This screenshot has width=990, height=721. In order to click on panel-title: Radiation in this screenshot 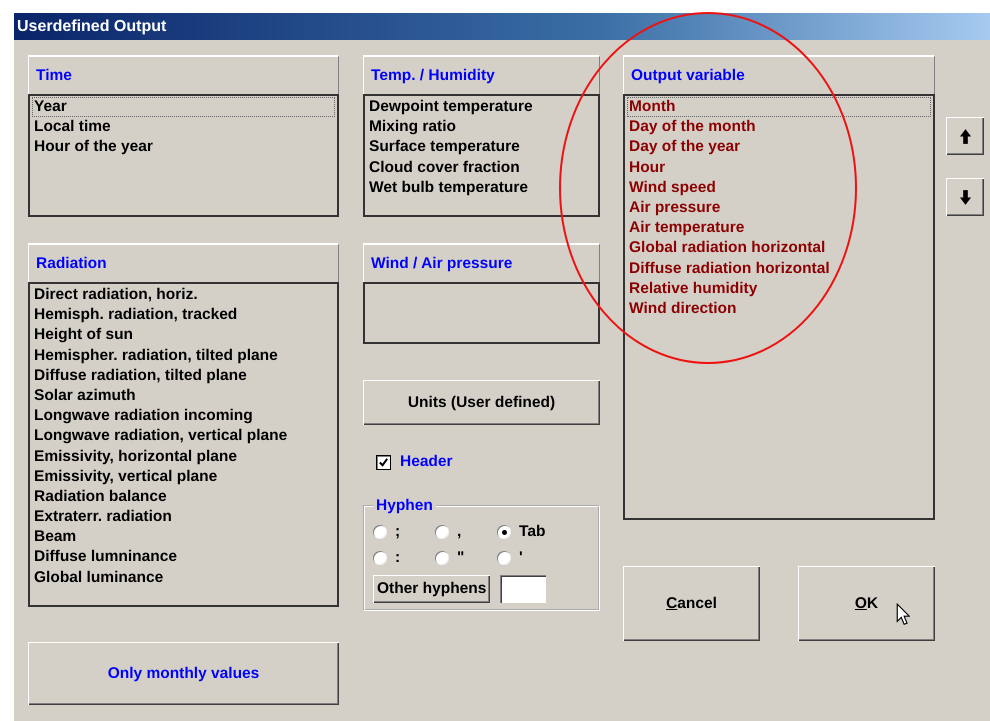, I will do `click(71, 263)`.